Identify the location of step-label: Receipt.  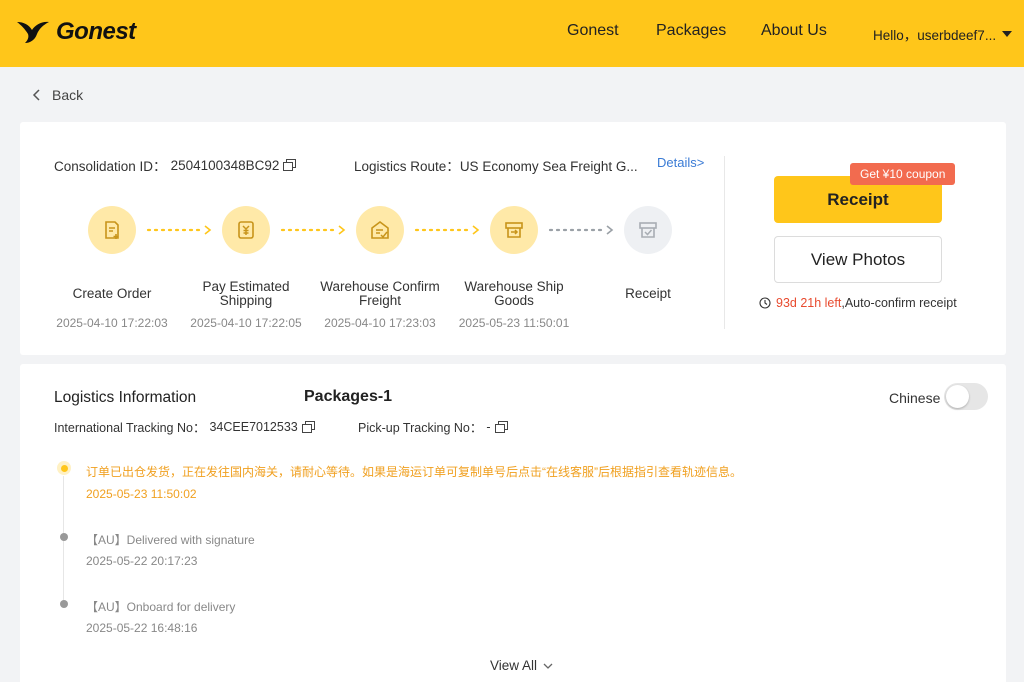
(648, 293).